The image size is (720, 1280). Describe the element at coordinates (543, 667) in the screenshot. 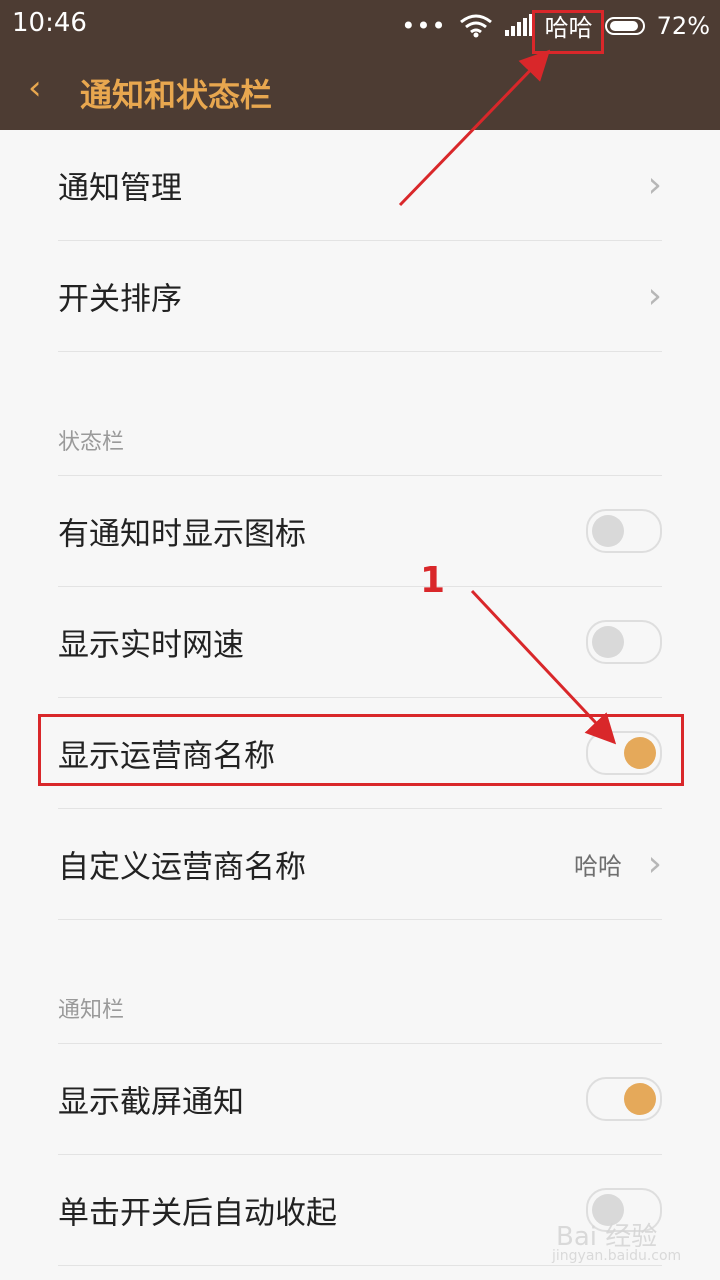

I see `annotation-arrow-to-toggle` at that location.